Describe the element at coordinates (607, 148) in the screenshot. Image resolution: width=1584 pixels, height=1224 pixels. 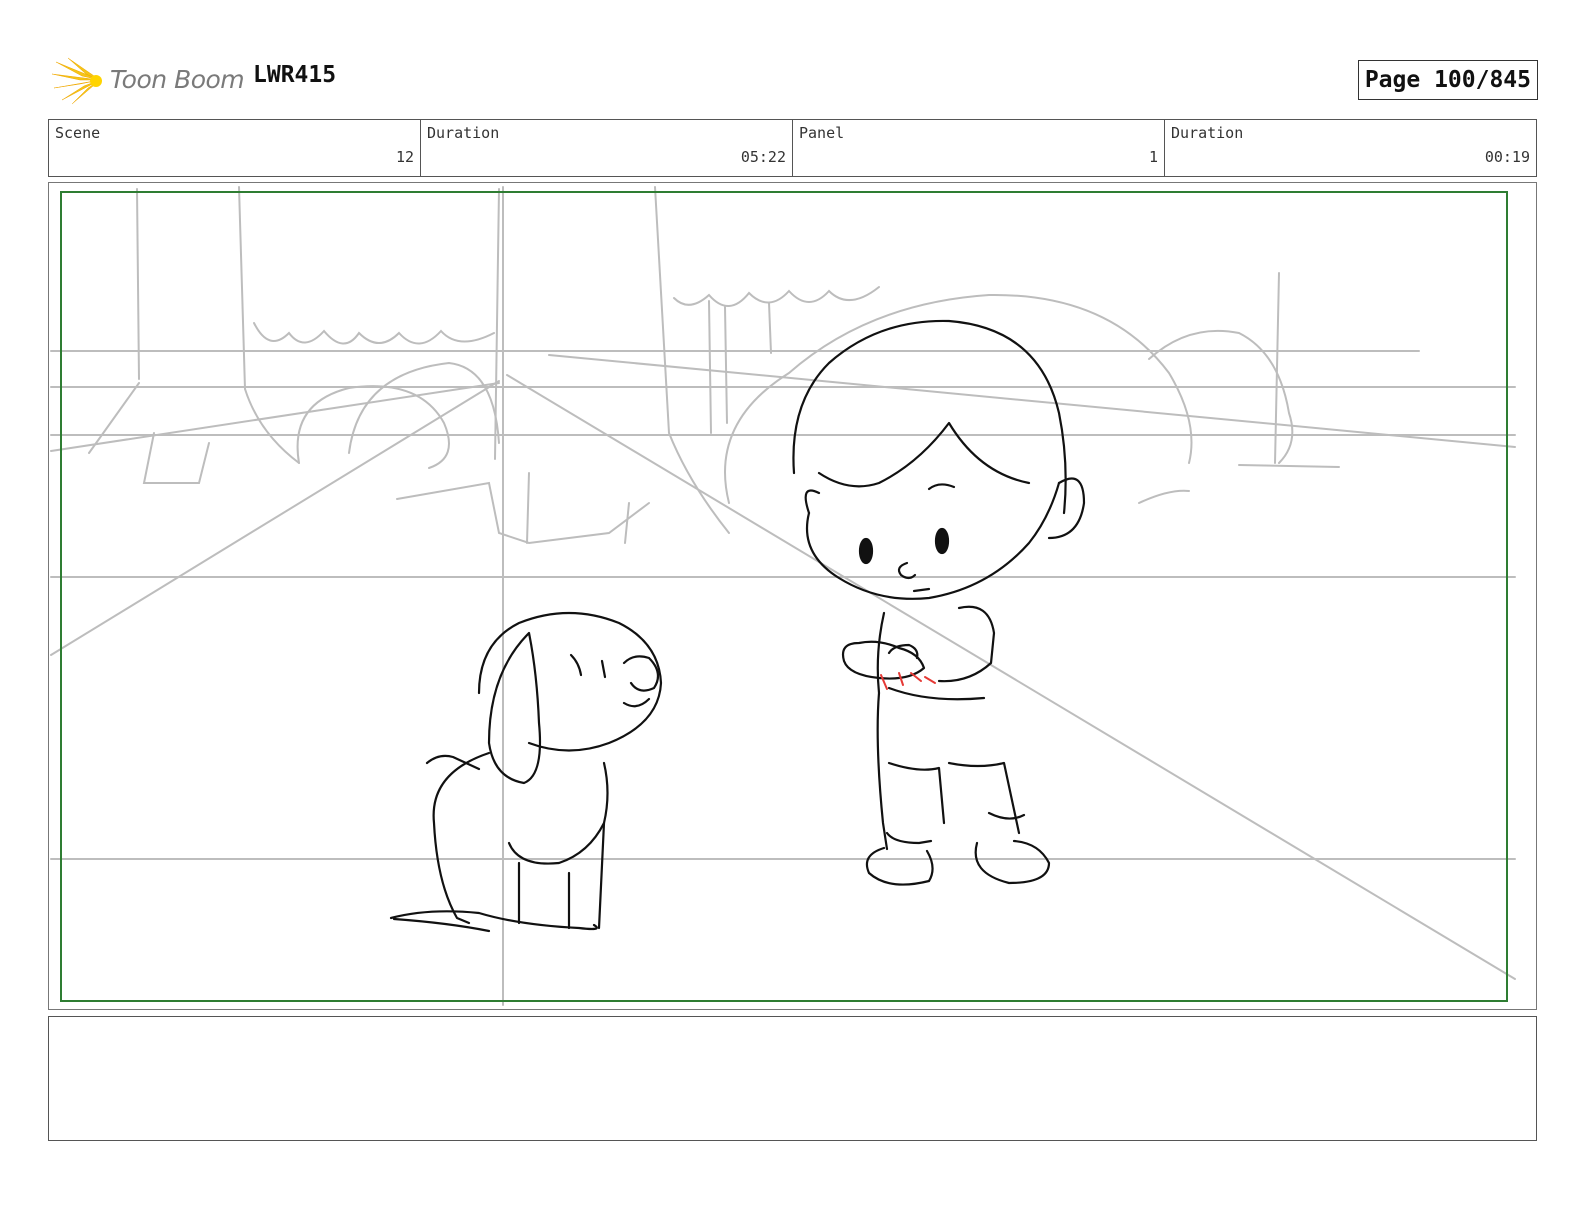
I see `scene-duration-cell: Duration 05:22` at that location.